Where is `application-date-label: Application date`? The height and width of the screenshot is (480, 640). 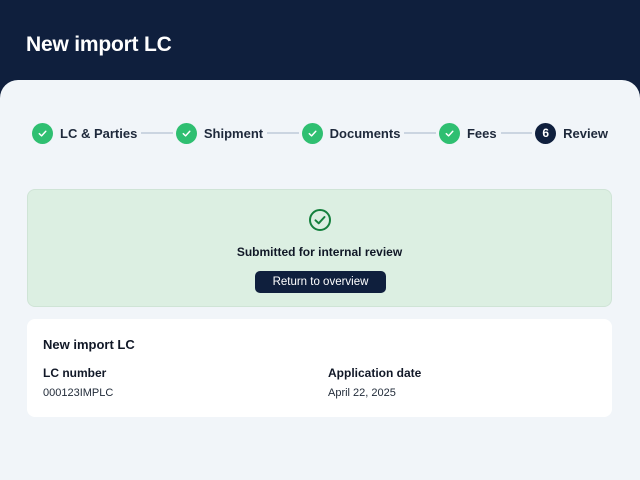
application-date-label: Application date is located at coordinates (375, 373).